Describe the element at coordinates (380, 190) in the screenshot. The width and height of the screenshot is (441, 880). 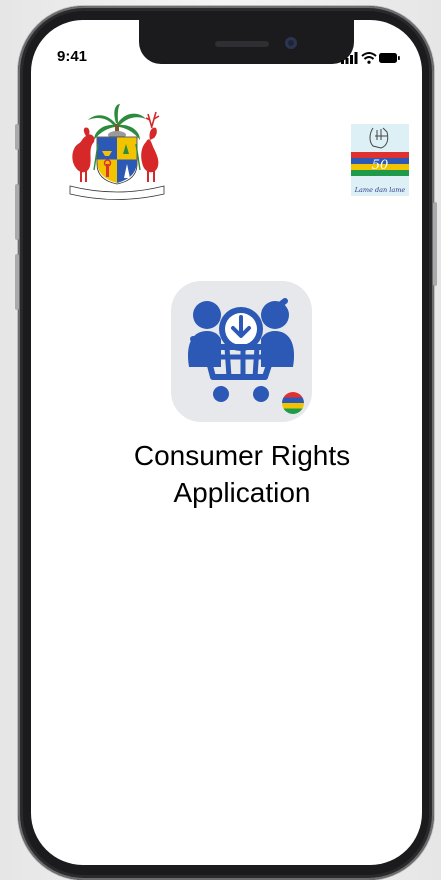
I see `anniversary-tagline: Lame dan lame` at that location.